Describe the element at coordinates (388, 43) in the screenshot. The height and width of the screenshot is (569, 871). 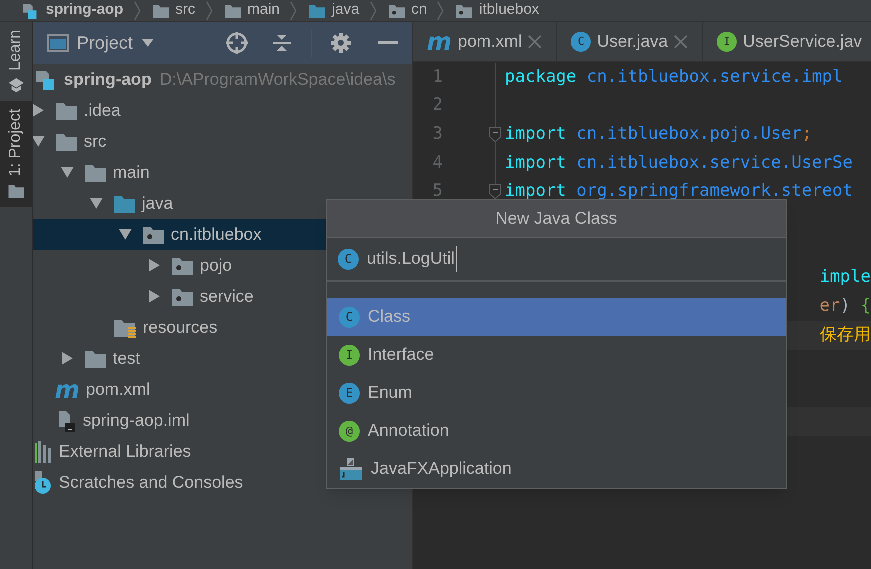
I see `minimize-icon` at that location.